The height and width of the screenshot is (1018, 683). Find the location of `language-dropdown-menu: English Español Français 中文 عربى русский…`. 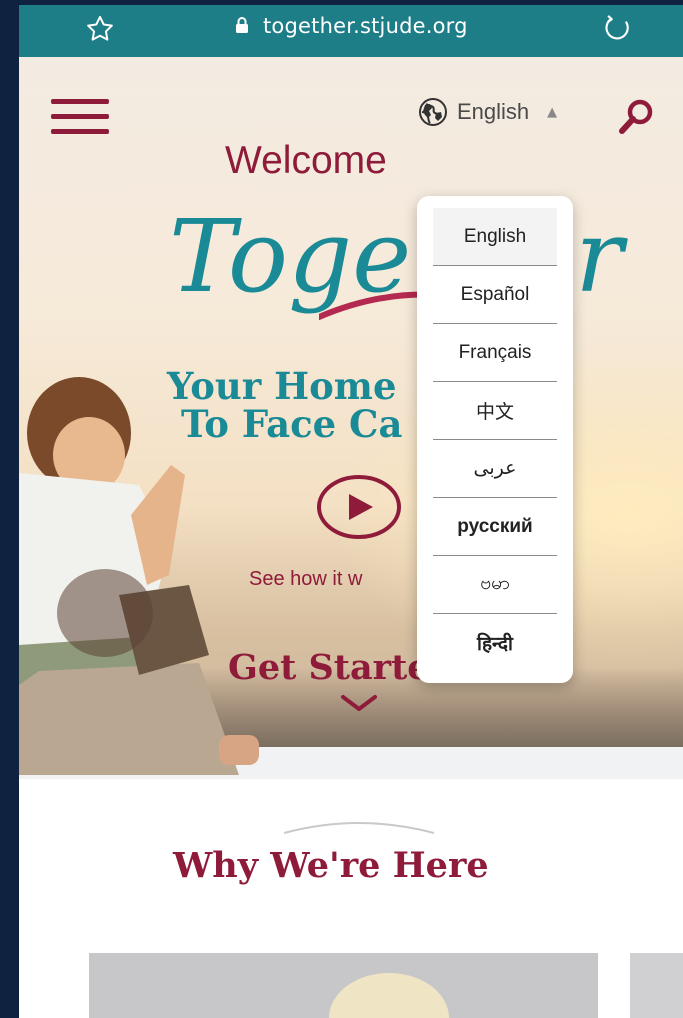

language-dropdown-menu: English Español Français 中文 عربى русский… is located at coordinates (495, 439).